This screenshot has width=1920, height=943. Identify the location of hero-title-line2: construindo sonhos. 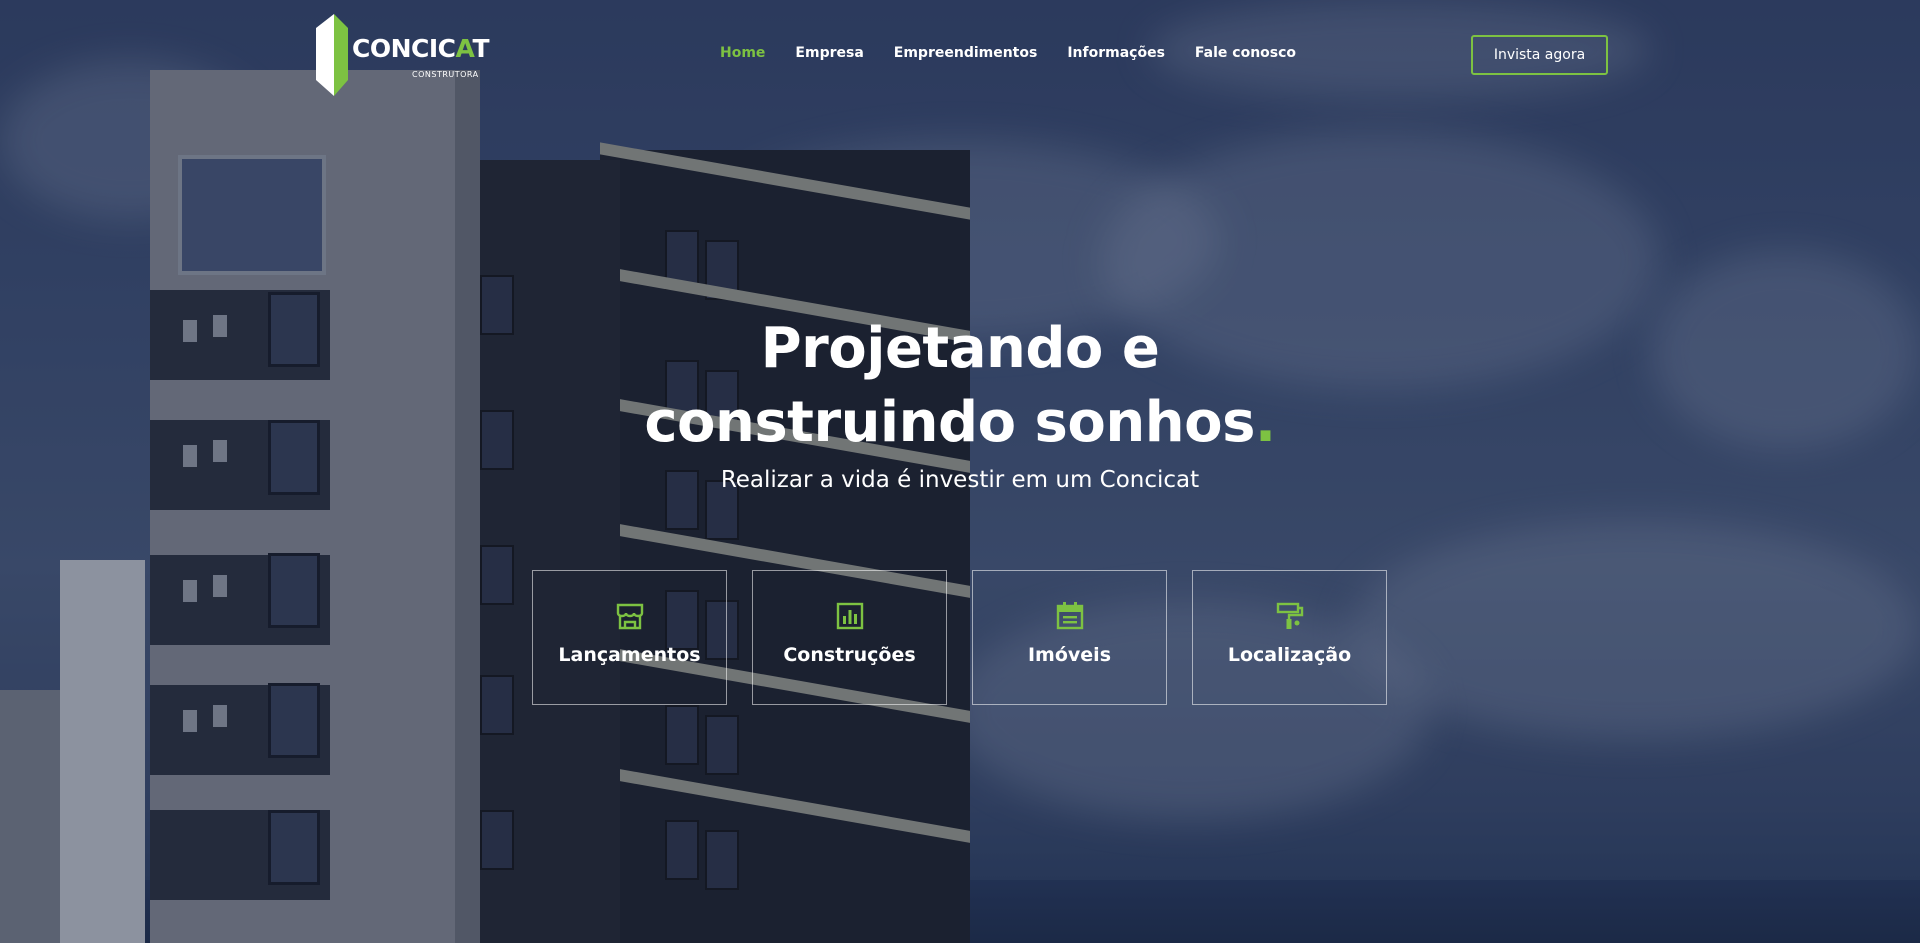
(949, 422).